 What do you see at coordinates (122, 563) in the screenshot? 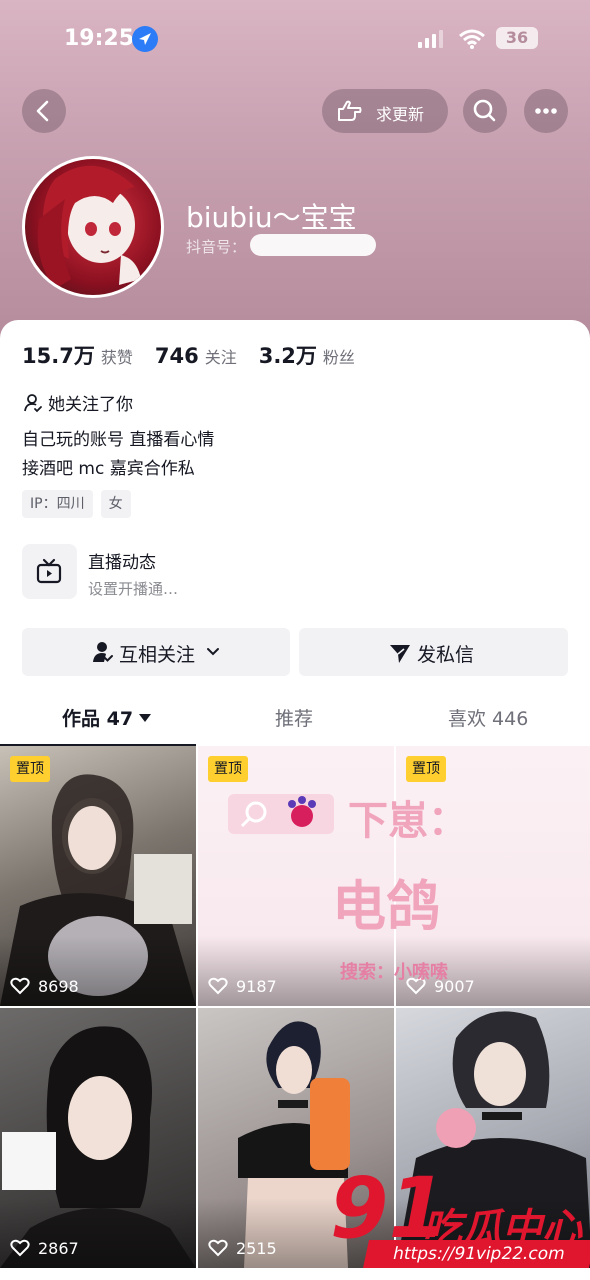
I see `live-title: 直播动态` at bounding box center [122, 563].